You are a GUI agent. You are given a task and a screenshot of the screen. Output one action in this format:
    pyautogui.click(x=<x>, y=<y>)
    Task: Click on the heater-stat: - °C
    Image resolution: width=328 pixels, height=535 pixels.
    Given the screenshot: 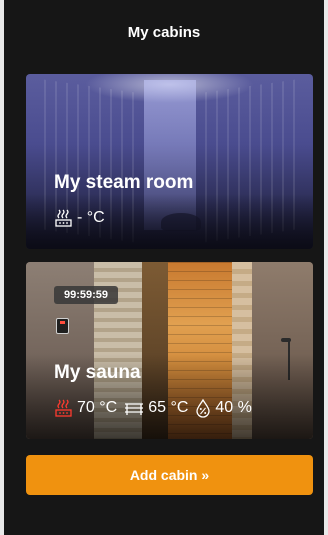 What is the action you would take?
    pyautogui.click(x=79, y=218)
    